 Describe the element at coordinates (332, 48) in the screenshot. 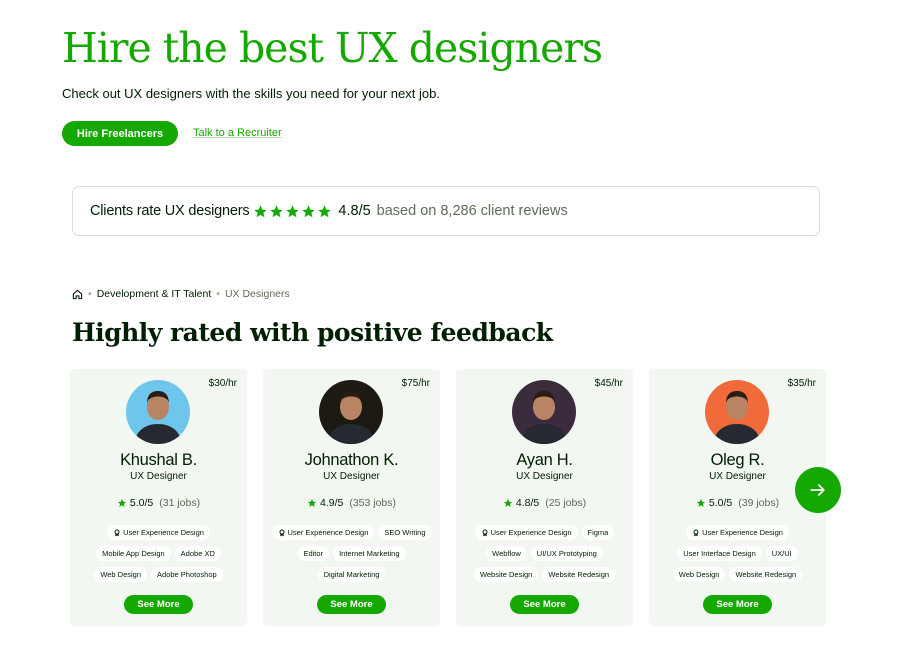

I see `page-title: Hire the best UX designers` at that location.